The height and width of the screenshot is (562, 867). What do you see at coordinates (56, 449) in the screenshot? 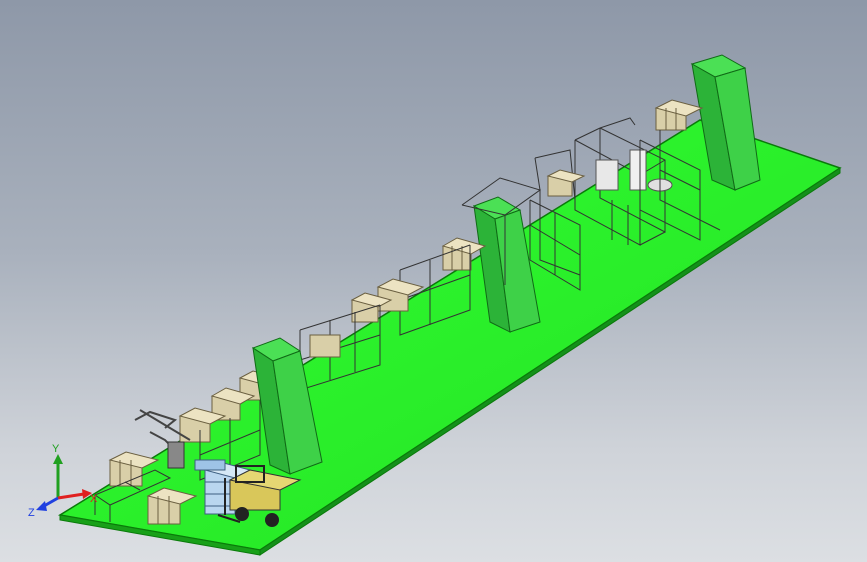
I see `y-axis-label: Y` at bounding box center [56, 449].